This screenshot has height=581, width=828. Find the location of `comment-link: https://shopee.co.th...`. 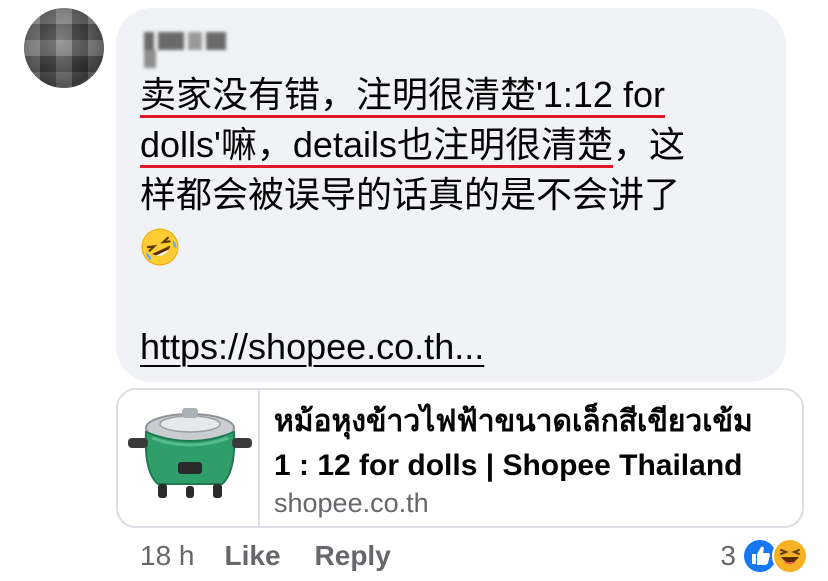

comment-link: https://shopee.co.th... is located at coordinates (312, 347).